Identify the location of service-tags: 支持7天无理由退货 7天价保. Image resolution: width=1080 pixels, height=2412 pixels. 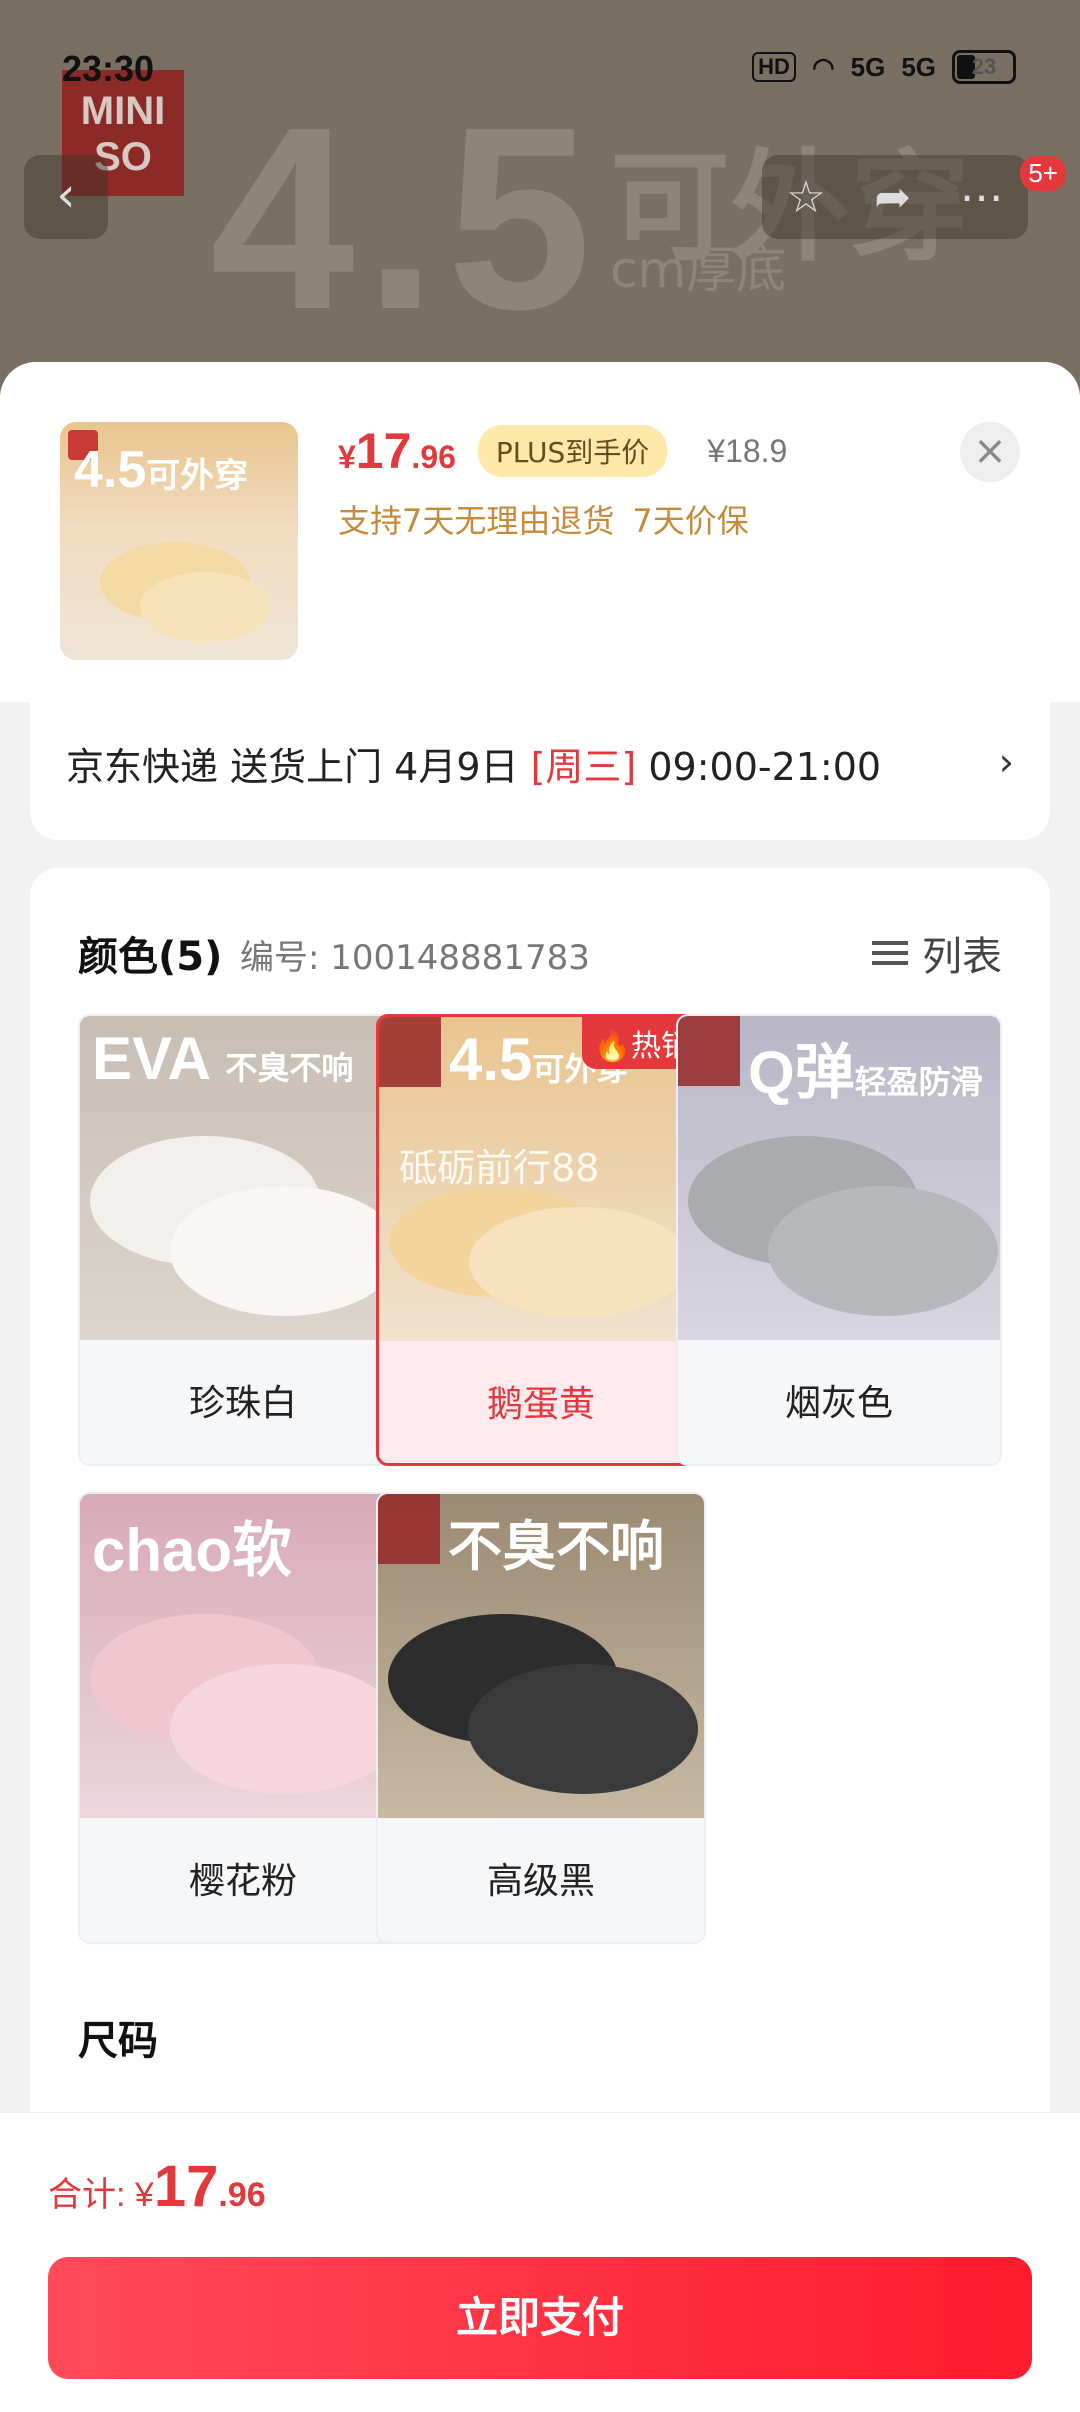
(543, 519).